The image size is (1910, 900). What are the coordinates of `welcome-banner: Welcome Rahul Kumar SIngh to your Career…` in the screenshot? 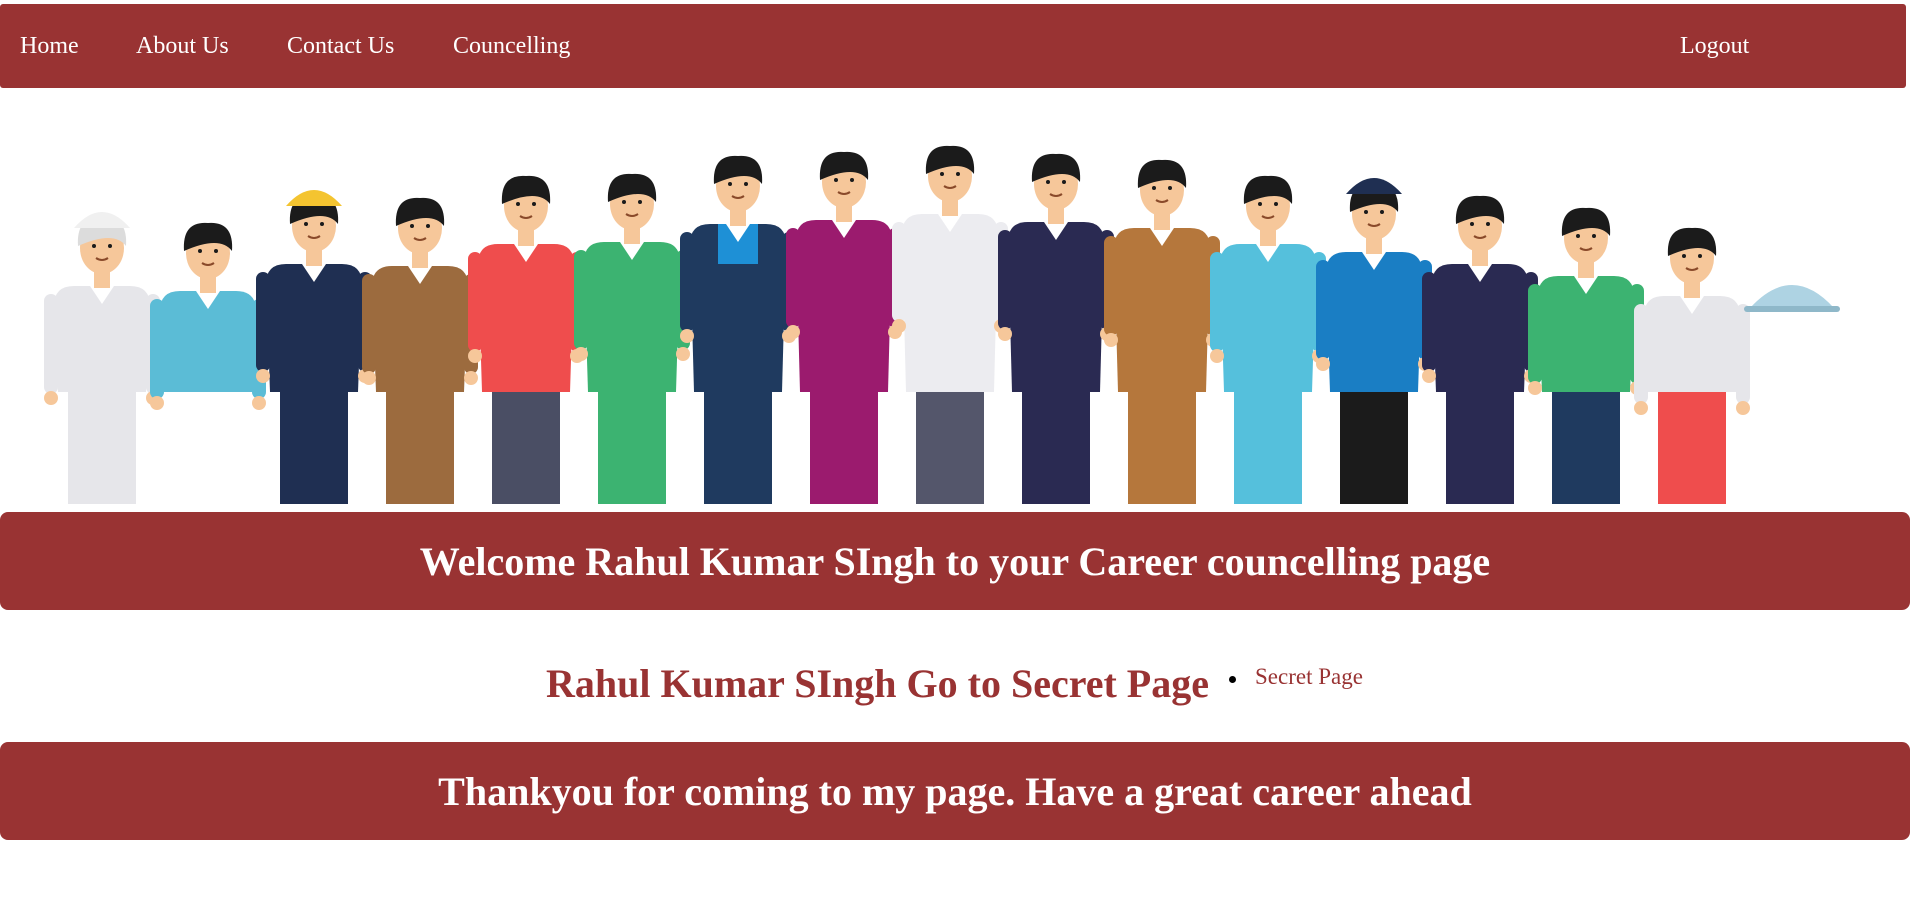 It's located at (955, 561).